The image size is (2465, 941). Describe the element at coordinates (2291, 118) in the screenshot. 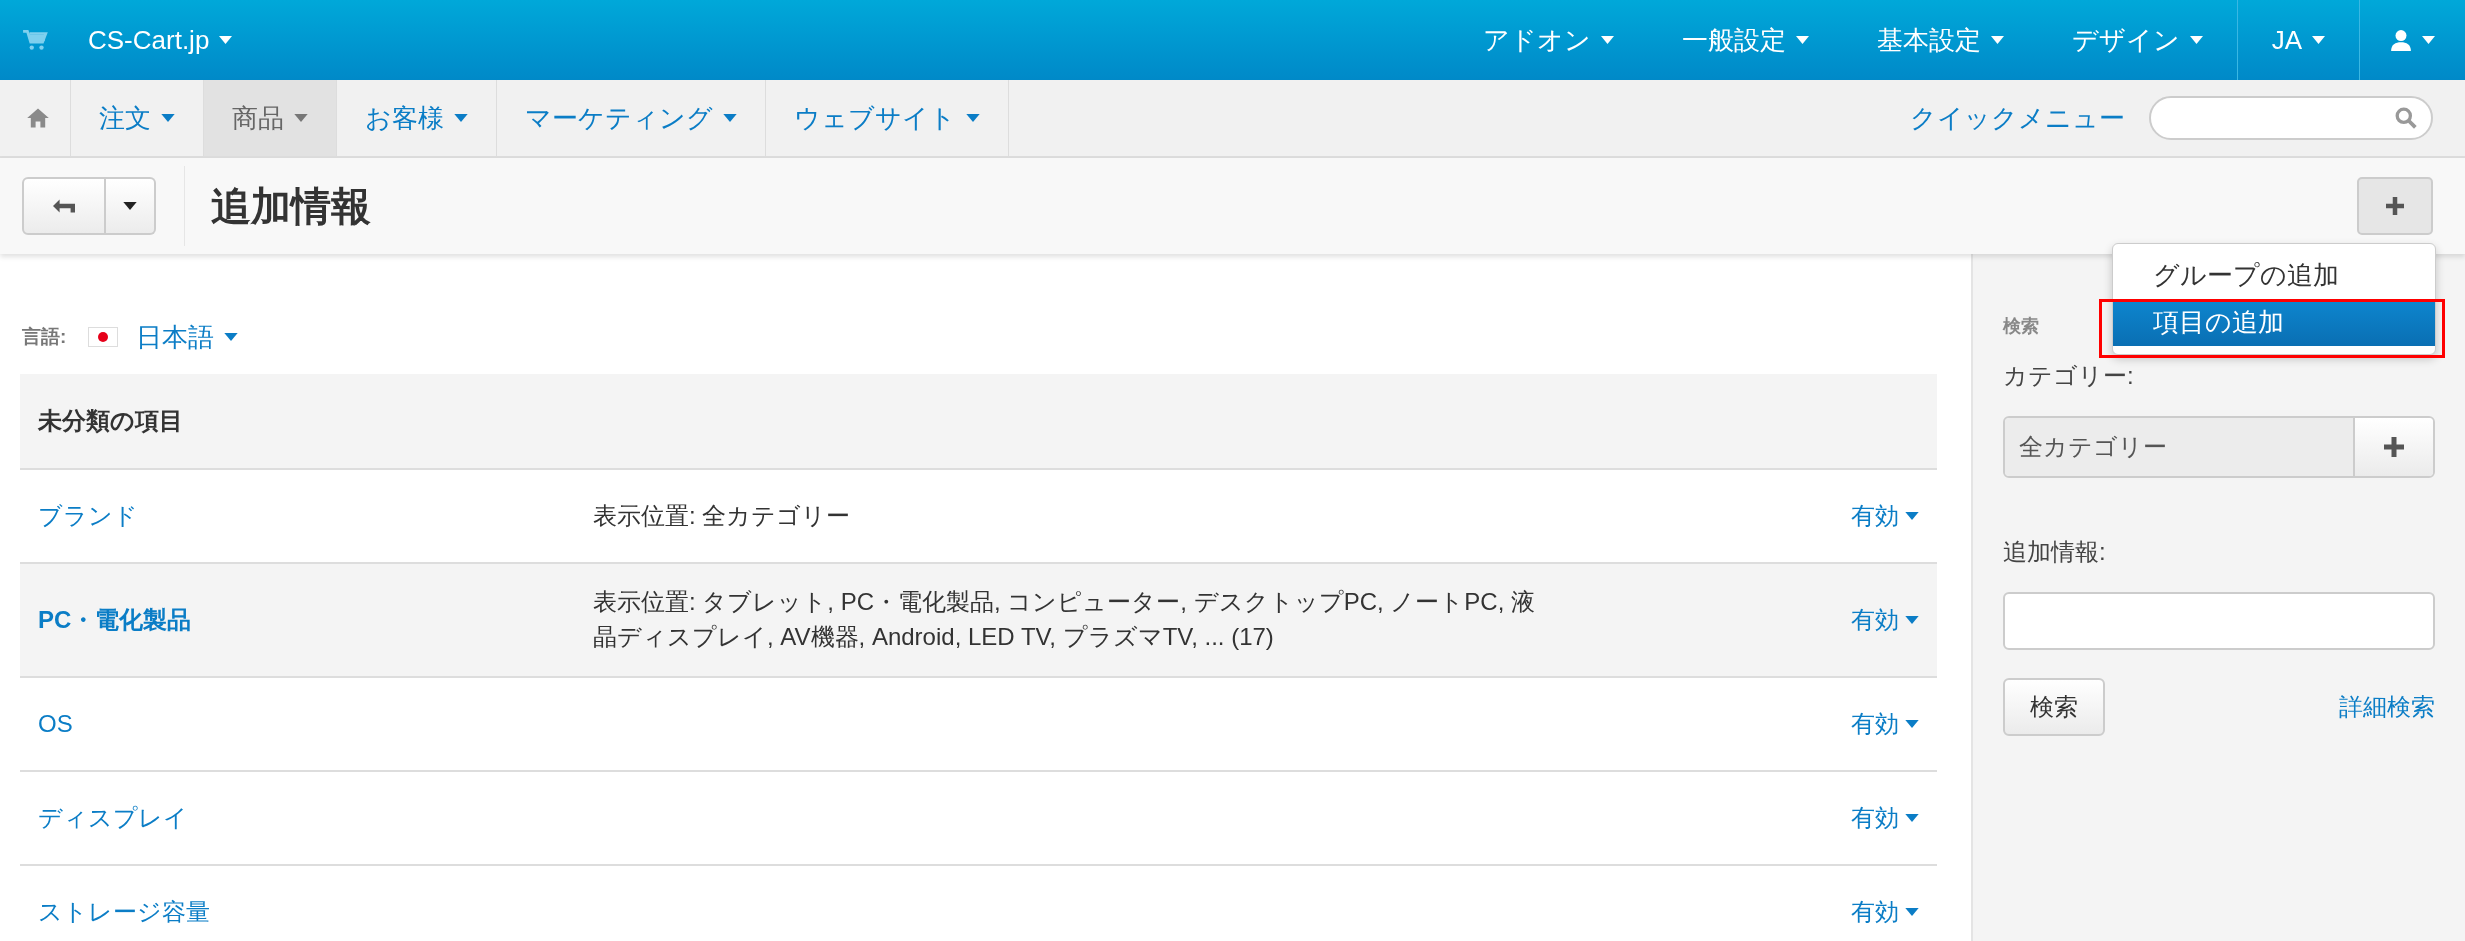

I see `search-field` at that location.